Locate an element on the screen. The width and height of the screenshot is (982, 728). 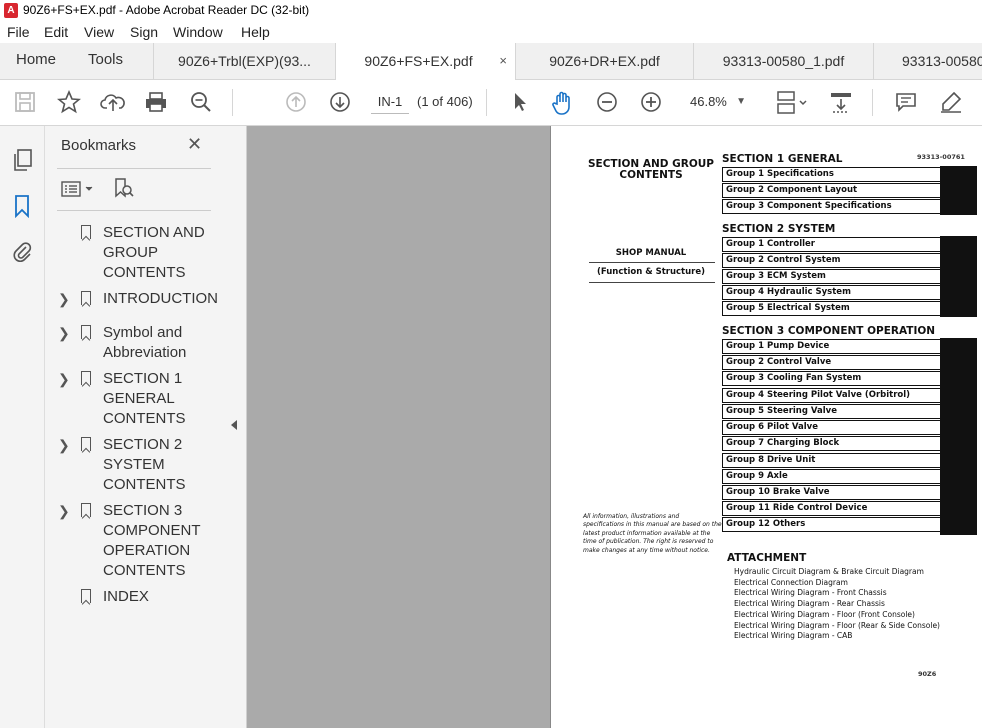
section-2-tab-marker is located at coordinates (958, 276).